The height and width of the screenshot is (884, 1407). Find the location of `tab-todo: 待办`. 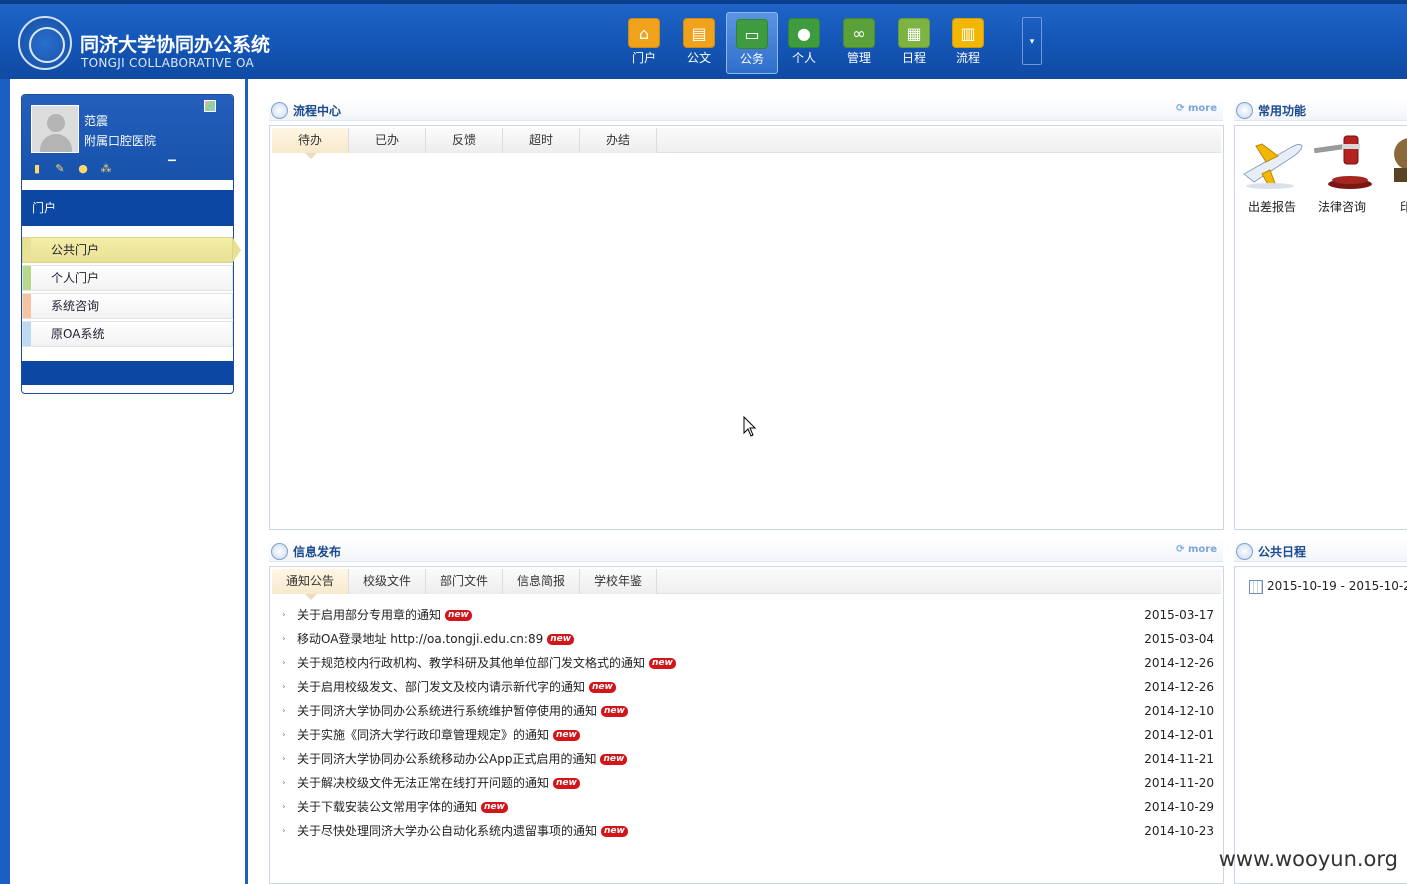

tab-todo: 待办 is located at coordinates (310, 143).